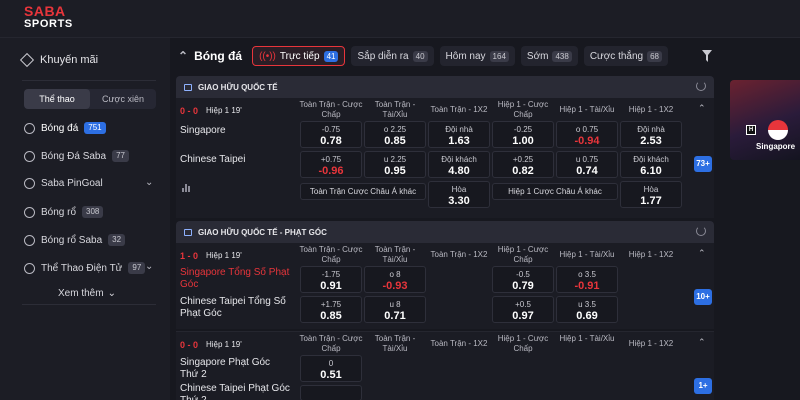 This screenshot has width=800, height=400. What do you see at coordinates (75, 240) in the screenshot?
I see `sidebar-item-saba-basketball: Bóng rổ Saba 32` at bounding box center [75, 240].